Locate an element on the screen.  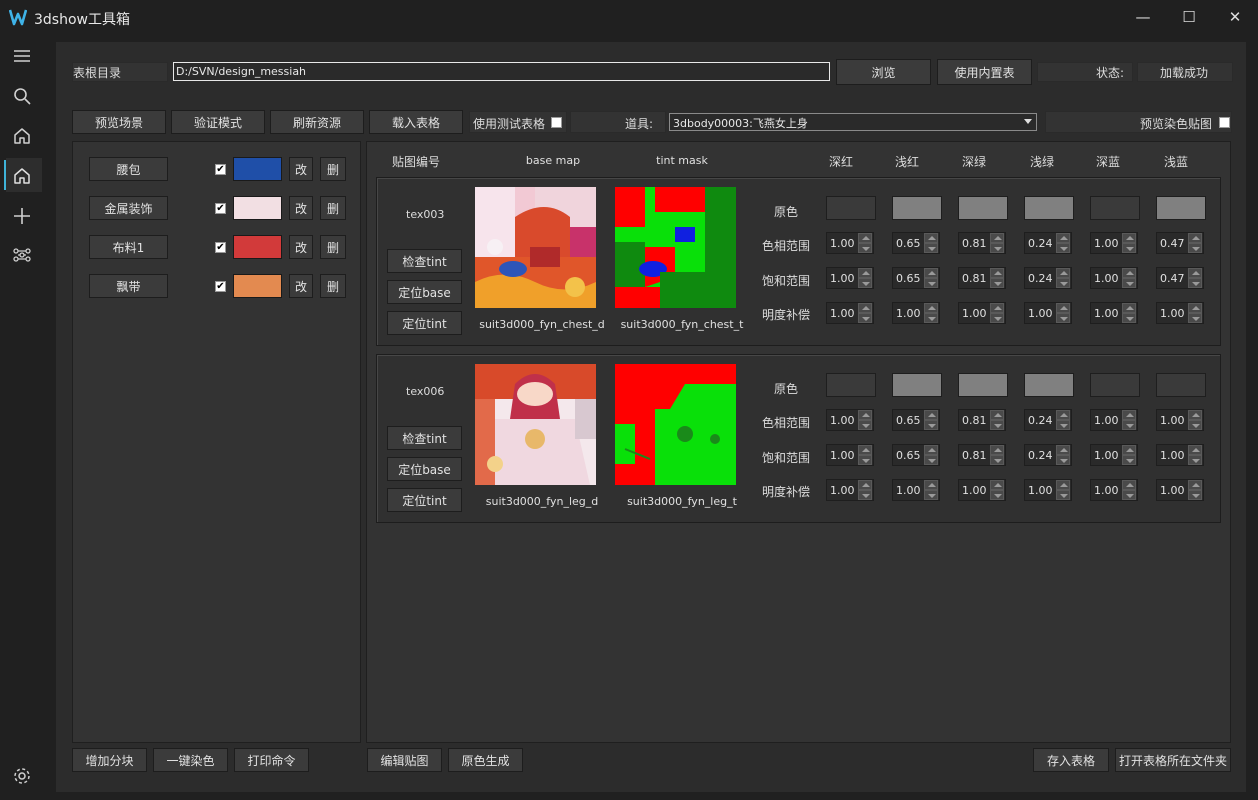
block-name-button: 腰包 is located at coordinates (128, 169).